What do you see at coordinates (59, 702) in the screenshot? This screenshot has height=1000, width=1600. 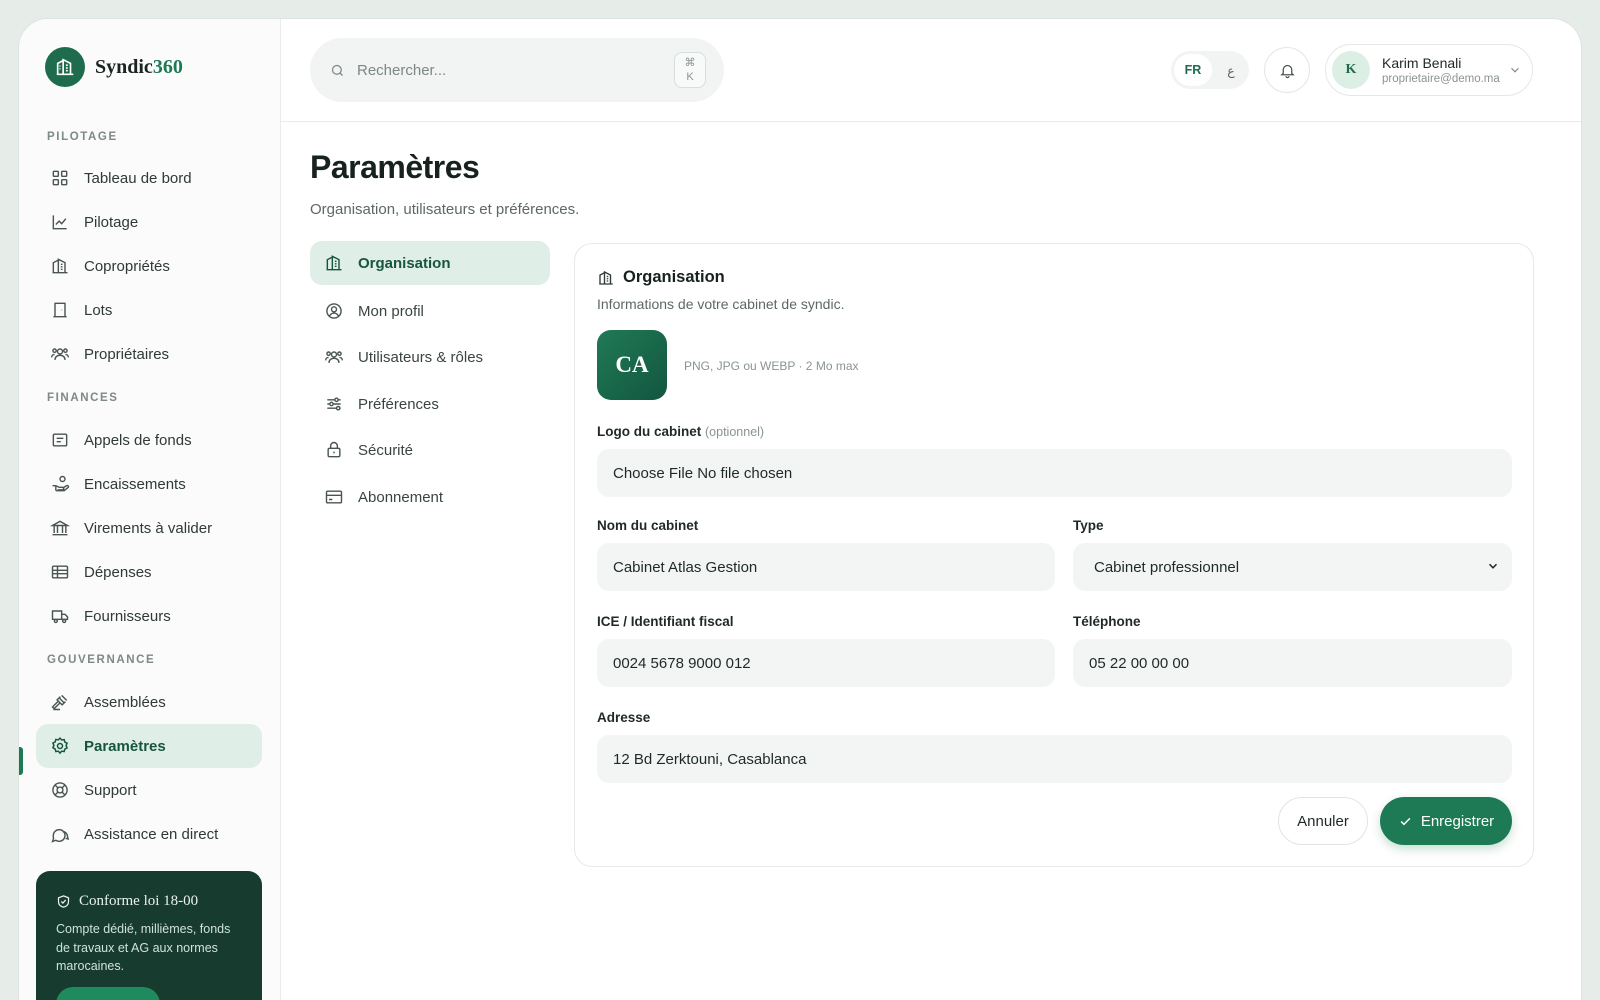 I see `gavel-icon` at bounding box center [59, 702].